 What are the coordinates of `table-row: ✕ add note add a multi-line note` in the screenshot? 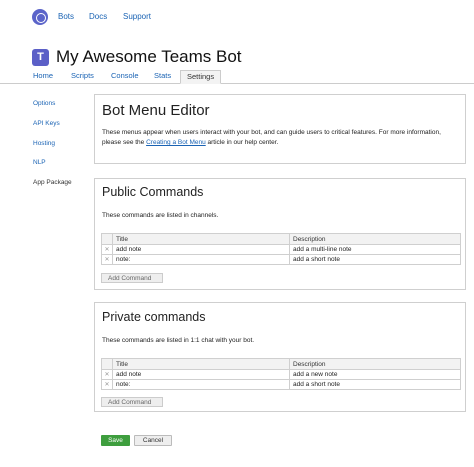 It's located at (281, 249).